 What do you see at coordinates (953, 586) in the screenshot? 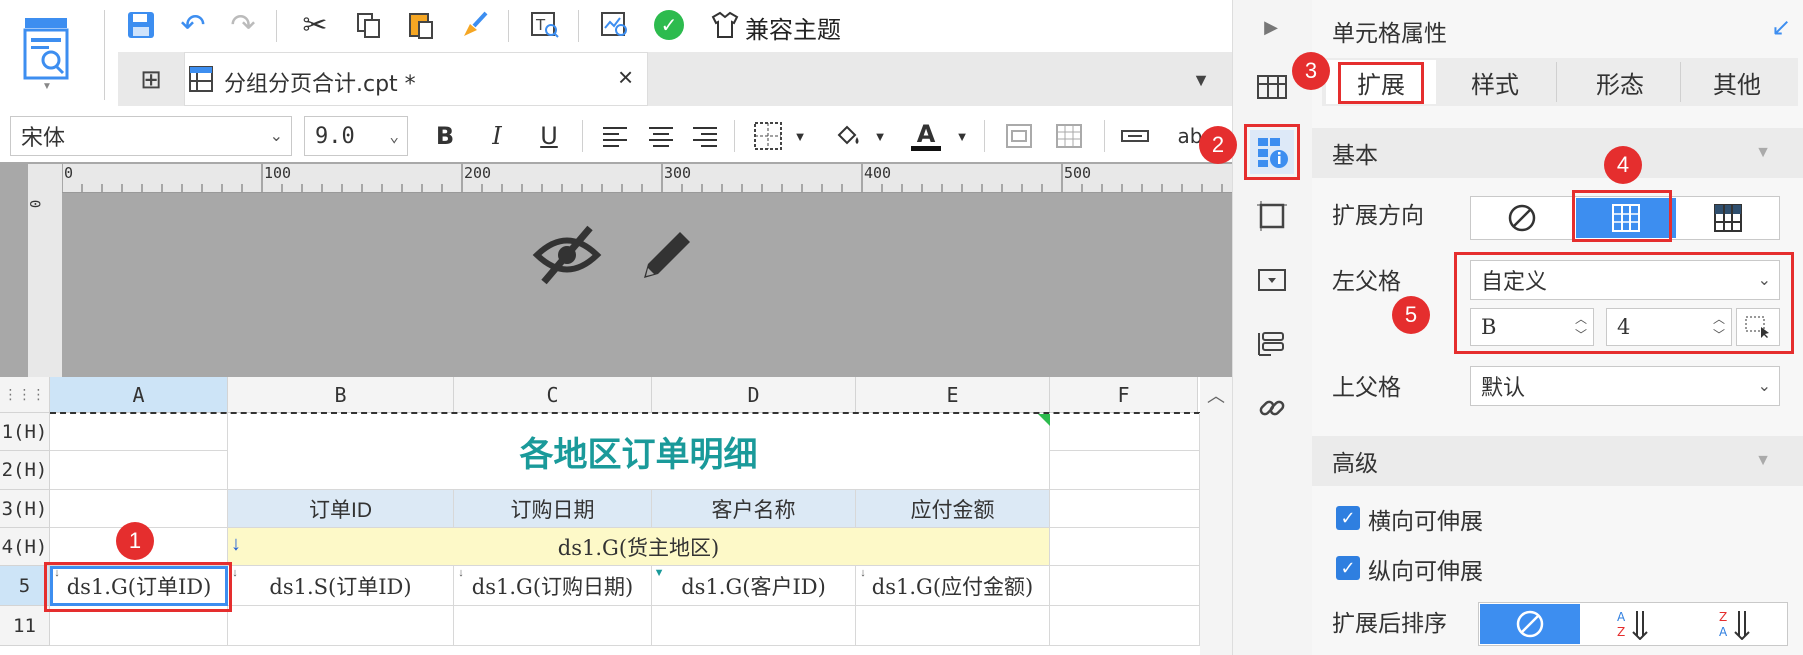
I see `cell-e5: ds1.G(应付金额)` at bounding box center [953, 586].